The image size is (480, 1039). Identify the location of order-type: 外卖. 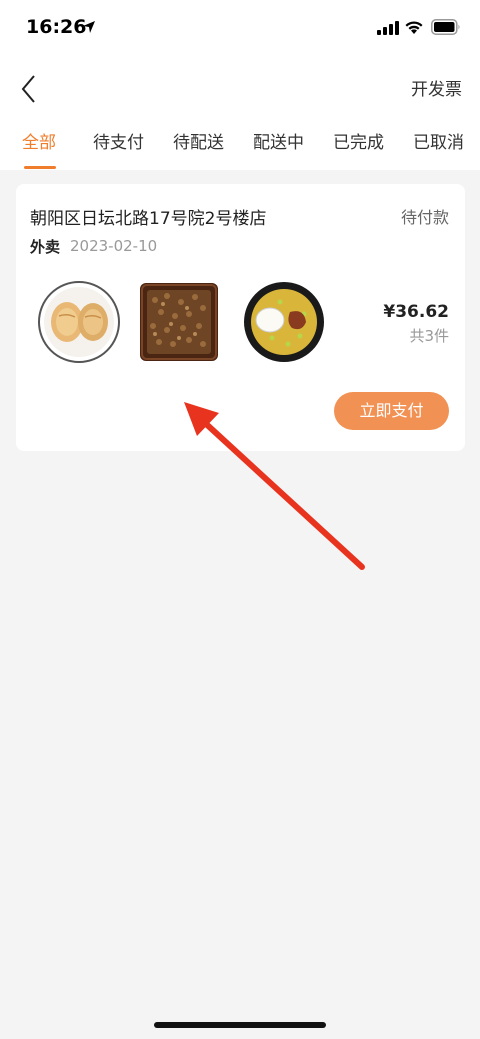
(45, 247).